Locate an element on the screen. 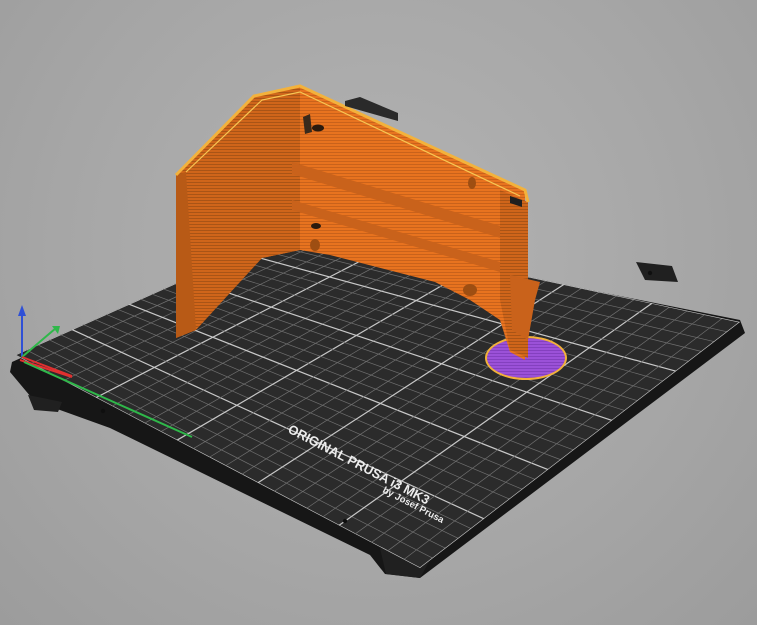 This screenshot has width=757, height=625. z-axis-arrow is located at coordinates (22, 310).